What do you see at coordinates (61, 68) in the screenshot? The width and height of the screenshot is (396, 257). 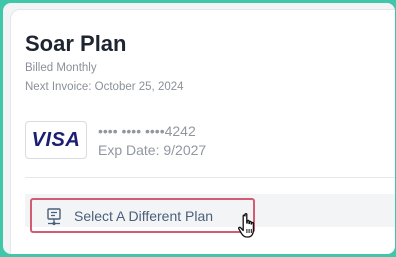 I see `billing-frequency: Billed Monthly` at bounding box center [61, 68].